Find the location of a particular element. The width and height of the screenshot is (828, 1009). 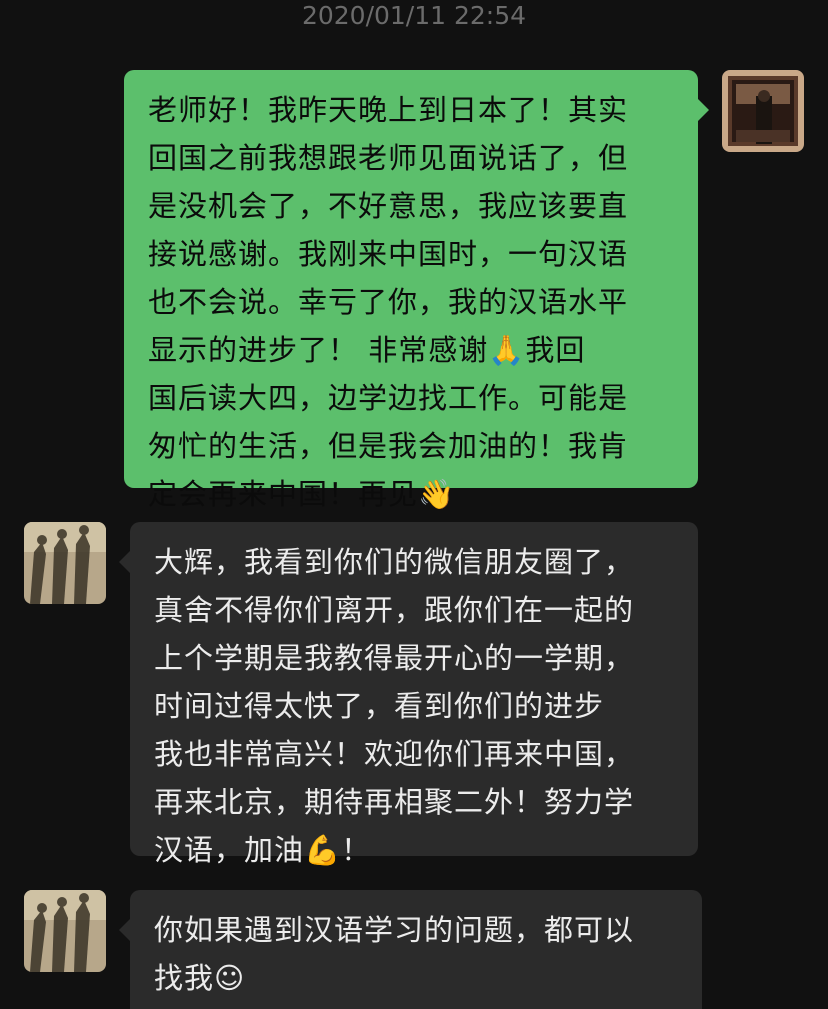

message-line: 显示的进步了！ 非常感谢🙏我回 is located at coordinates (367, 350).